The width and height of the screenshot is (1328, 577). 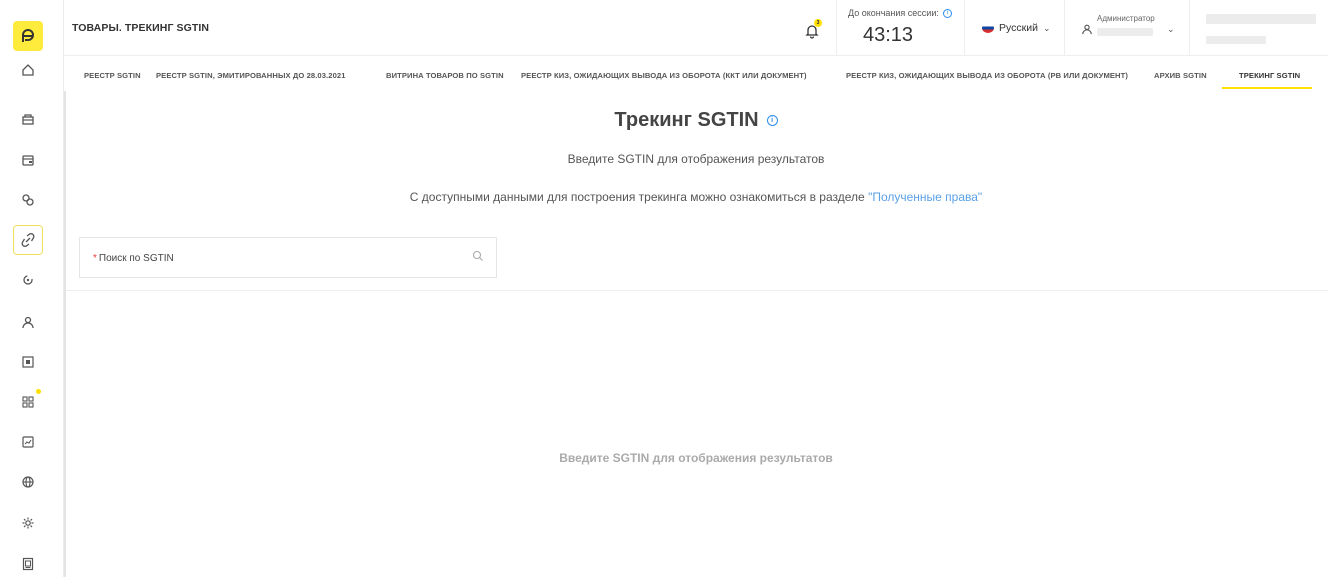 I want to click on qr-code-icon, so click(x=28, y=362).